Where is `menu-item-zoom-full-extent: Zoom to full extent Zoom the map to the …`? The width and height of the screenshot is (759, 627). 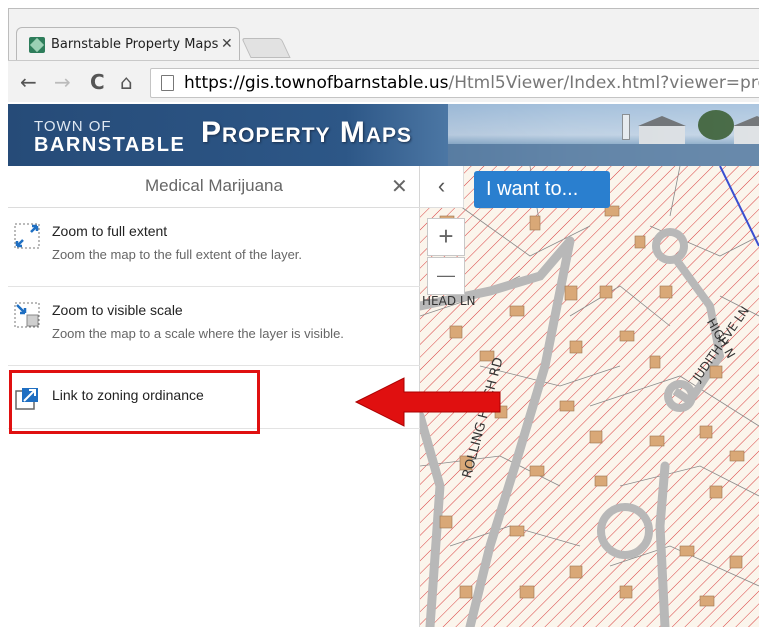
menu-item-zoom-full-extent: Zoom to full extent Zoom the map to the … is located at coordinates (214, 248).